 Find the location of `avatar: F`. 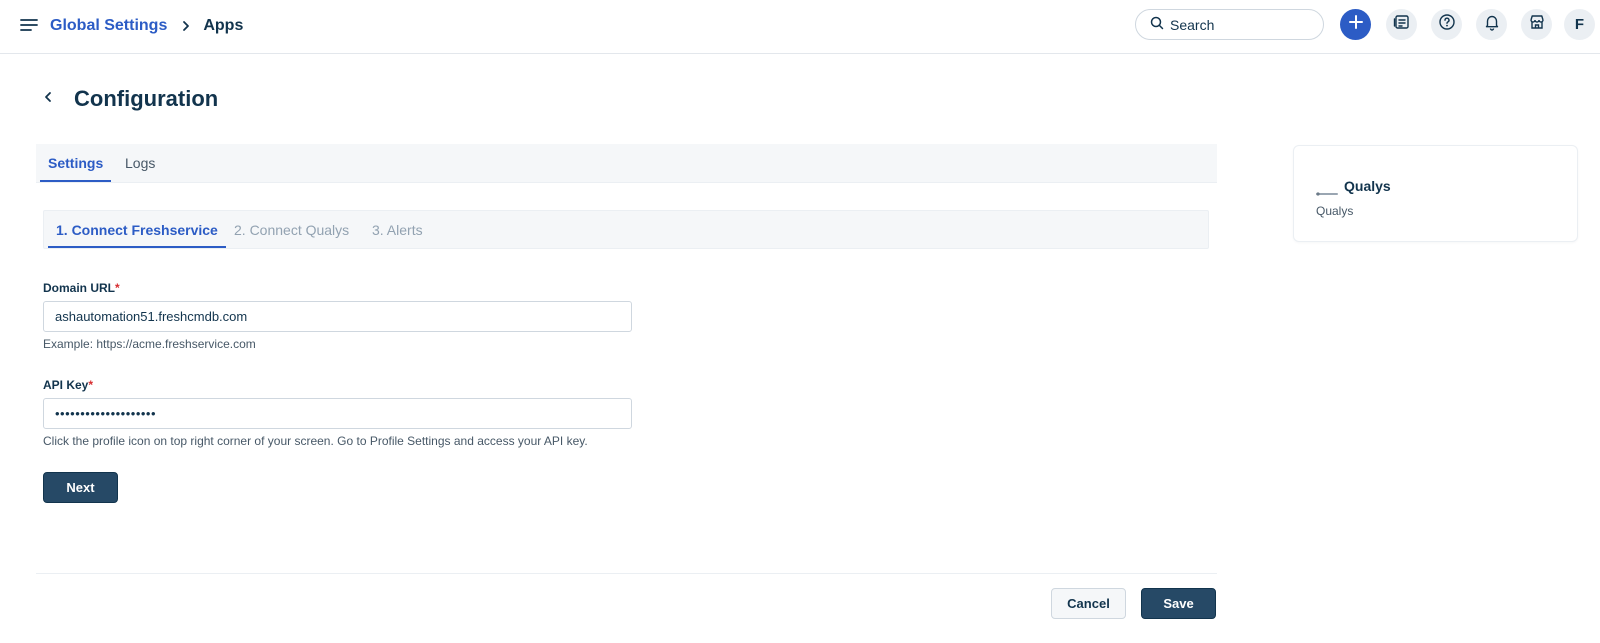

avatar: F is located at coordinates (1579, 24).